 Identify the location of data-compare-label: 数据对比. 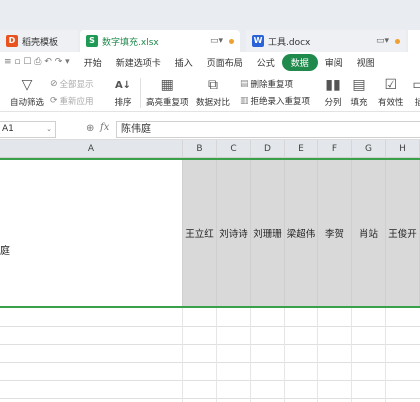
(213, 103).